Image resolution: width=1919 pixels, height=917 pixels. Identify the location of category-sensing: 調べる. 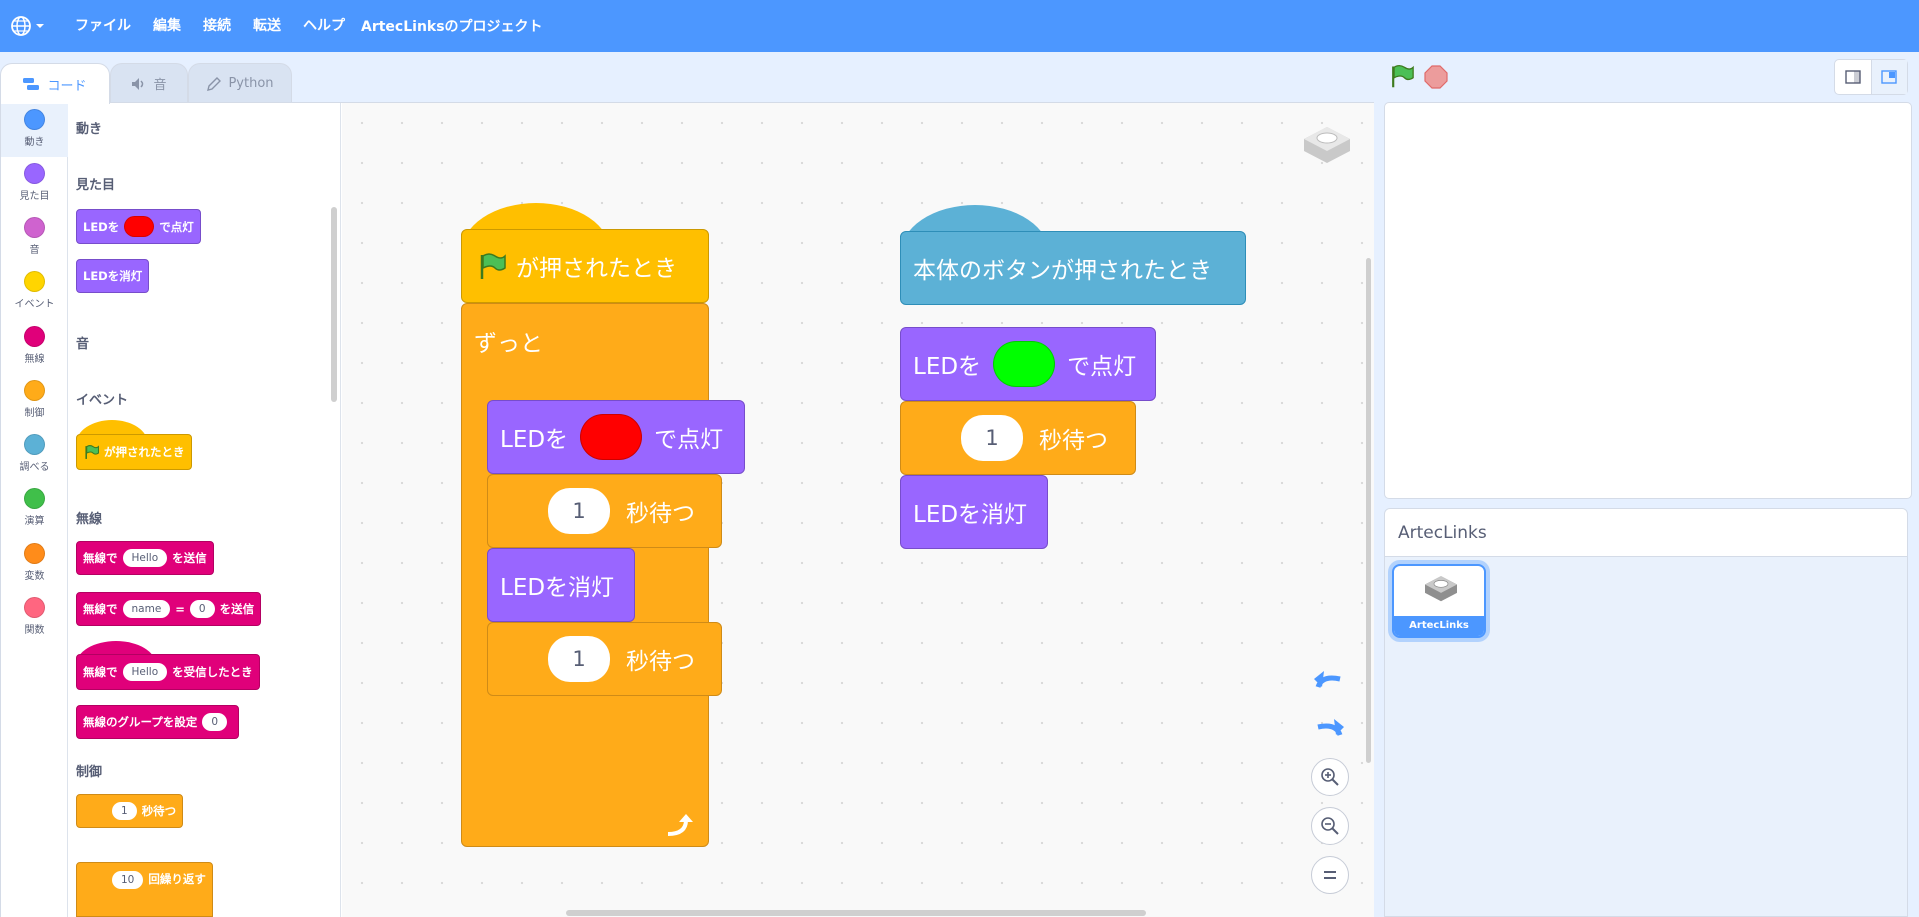
(34, 453).